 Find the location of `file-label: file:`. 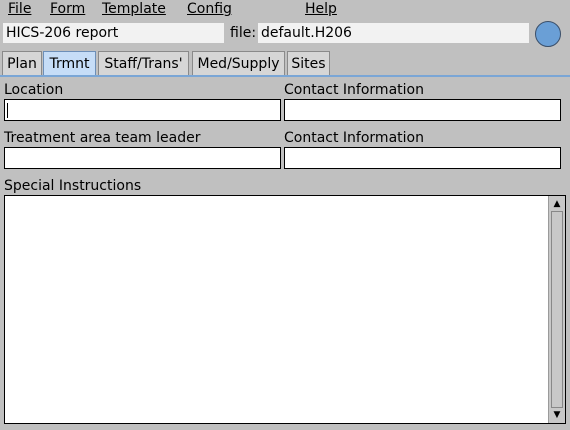

file-label: file: is located at coordinates (243, 33).